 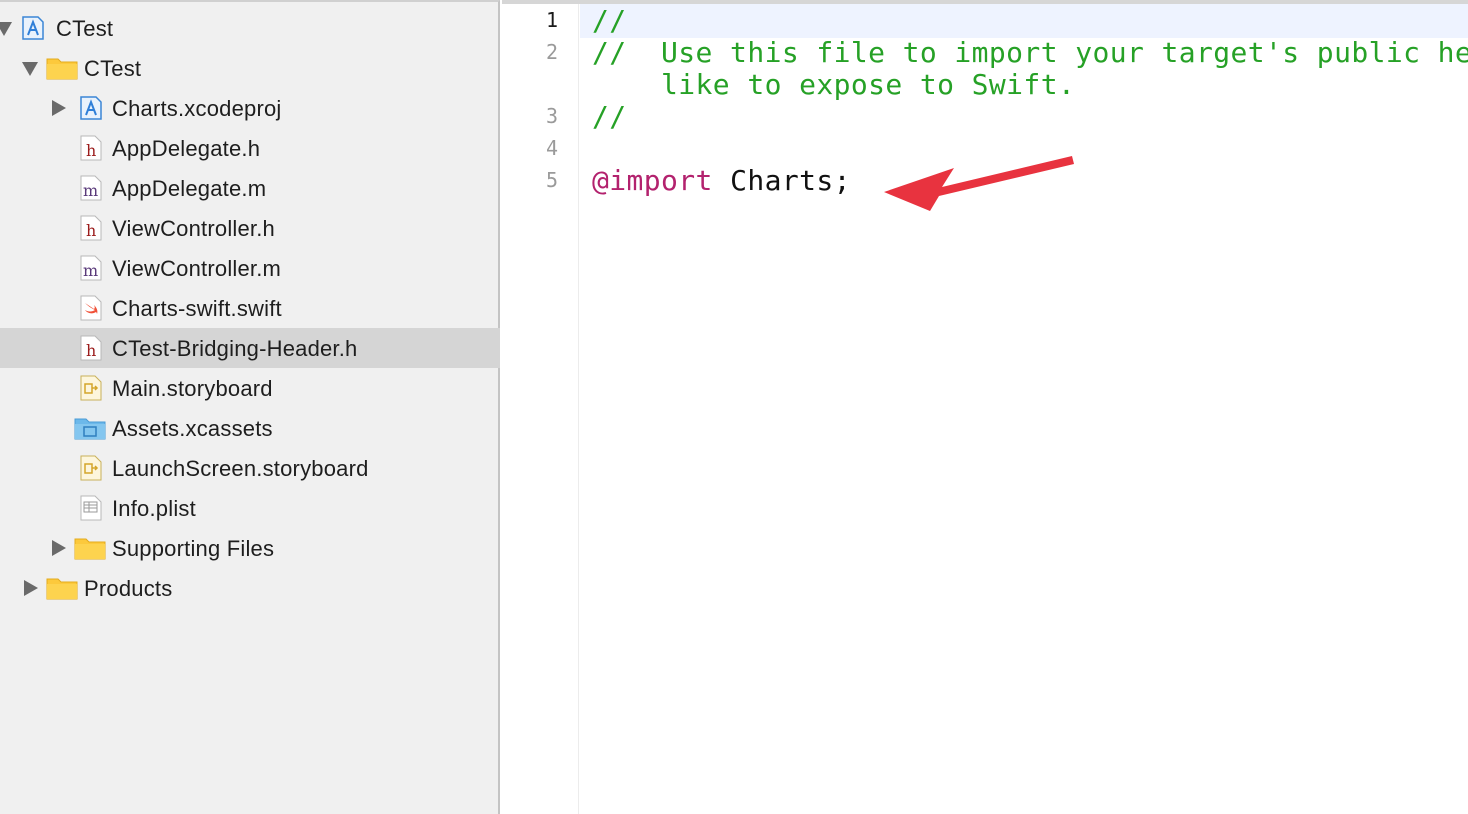 I want to click on nav-item-charts-xcodeproj: Charts.xcodeproj, so click(x=250, y=108).